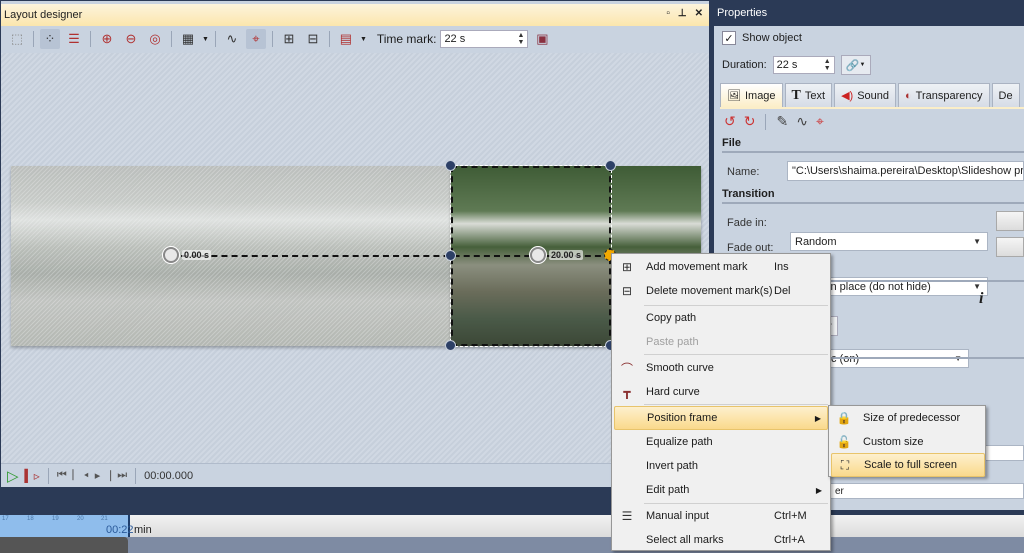 The height and width of the screenshot is (553, 1024). I want to click on timeline-clip, so click(64, 545).